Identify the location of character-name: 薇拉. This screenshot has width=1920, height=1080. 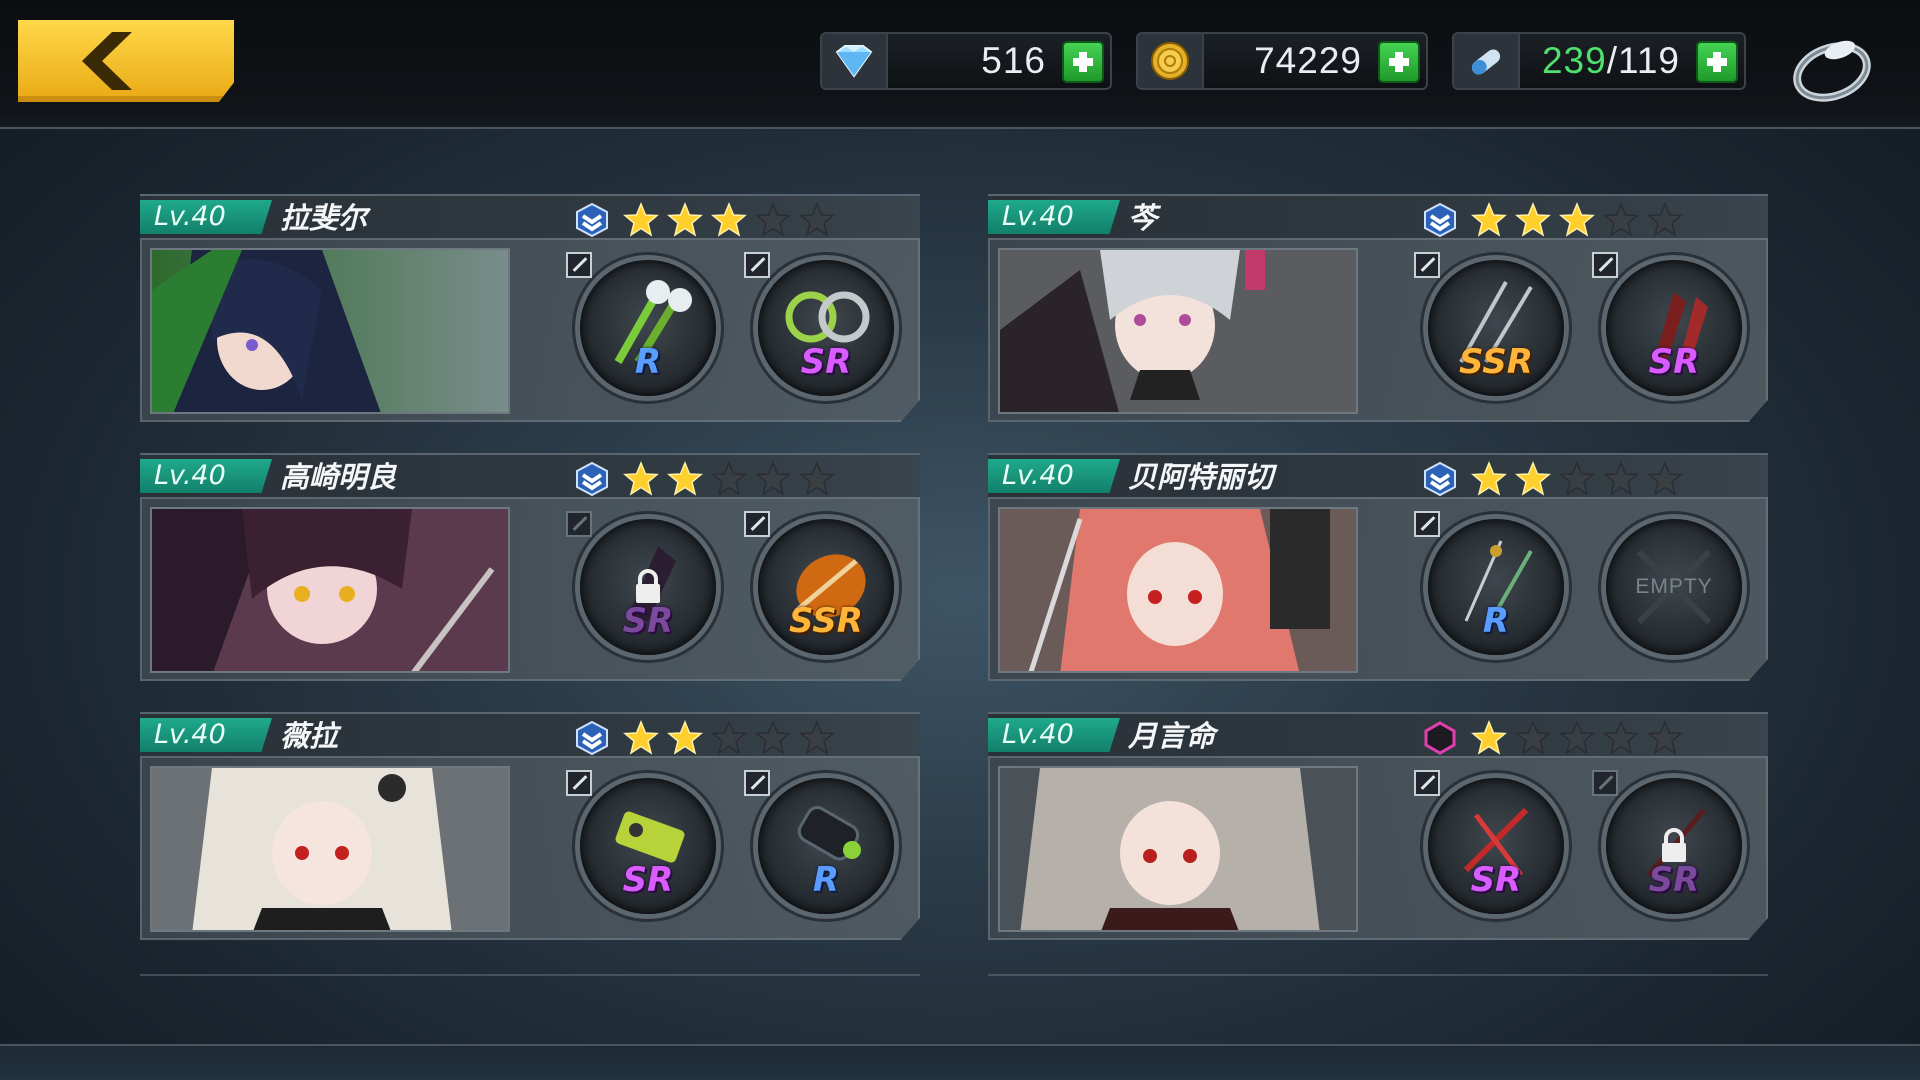
(309, 736).